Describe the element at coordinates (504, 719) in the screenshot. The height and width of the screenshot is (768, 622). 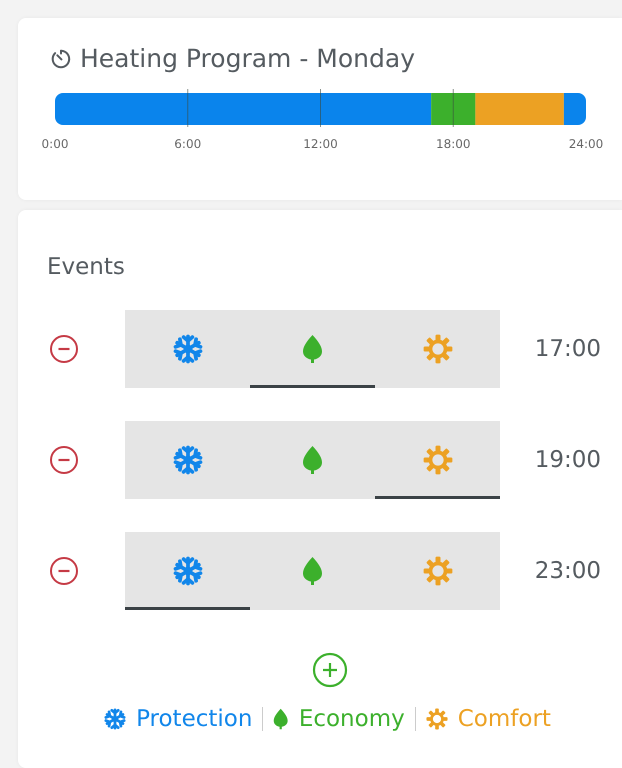
I see `legend-label: Comfort` at that location.